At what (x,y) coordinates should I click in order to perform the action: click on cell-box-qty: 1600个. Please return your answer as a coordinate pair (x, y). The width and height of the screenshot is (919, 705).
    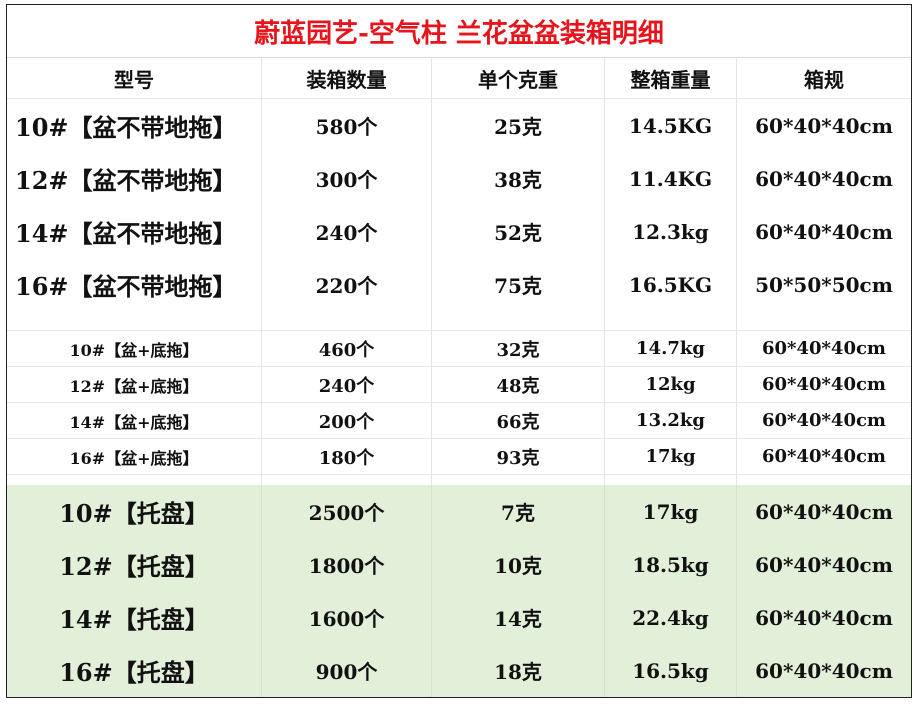
    Looking at the image, I should click on (347, 617).